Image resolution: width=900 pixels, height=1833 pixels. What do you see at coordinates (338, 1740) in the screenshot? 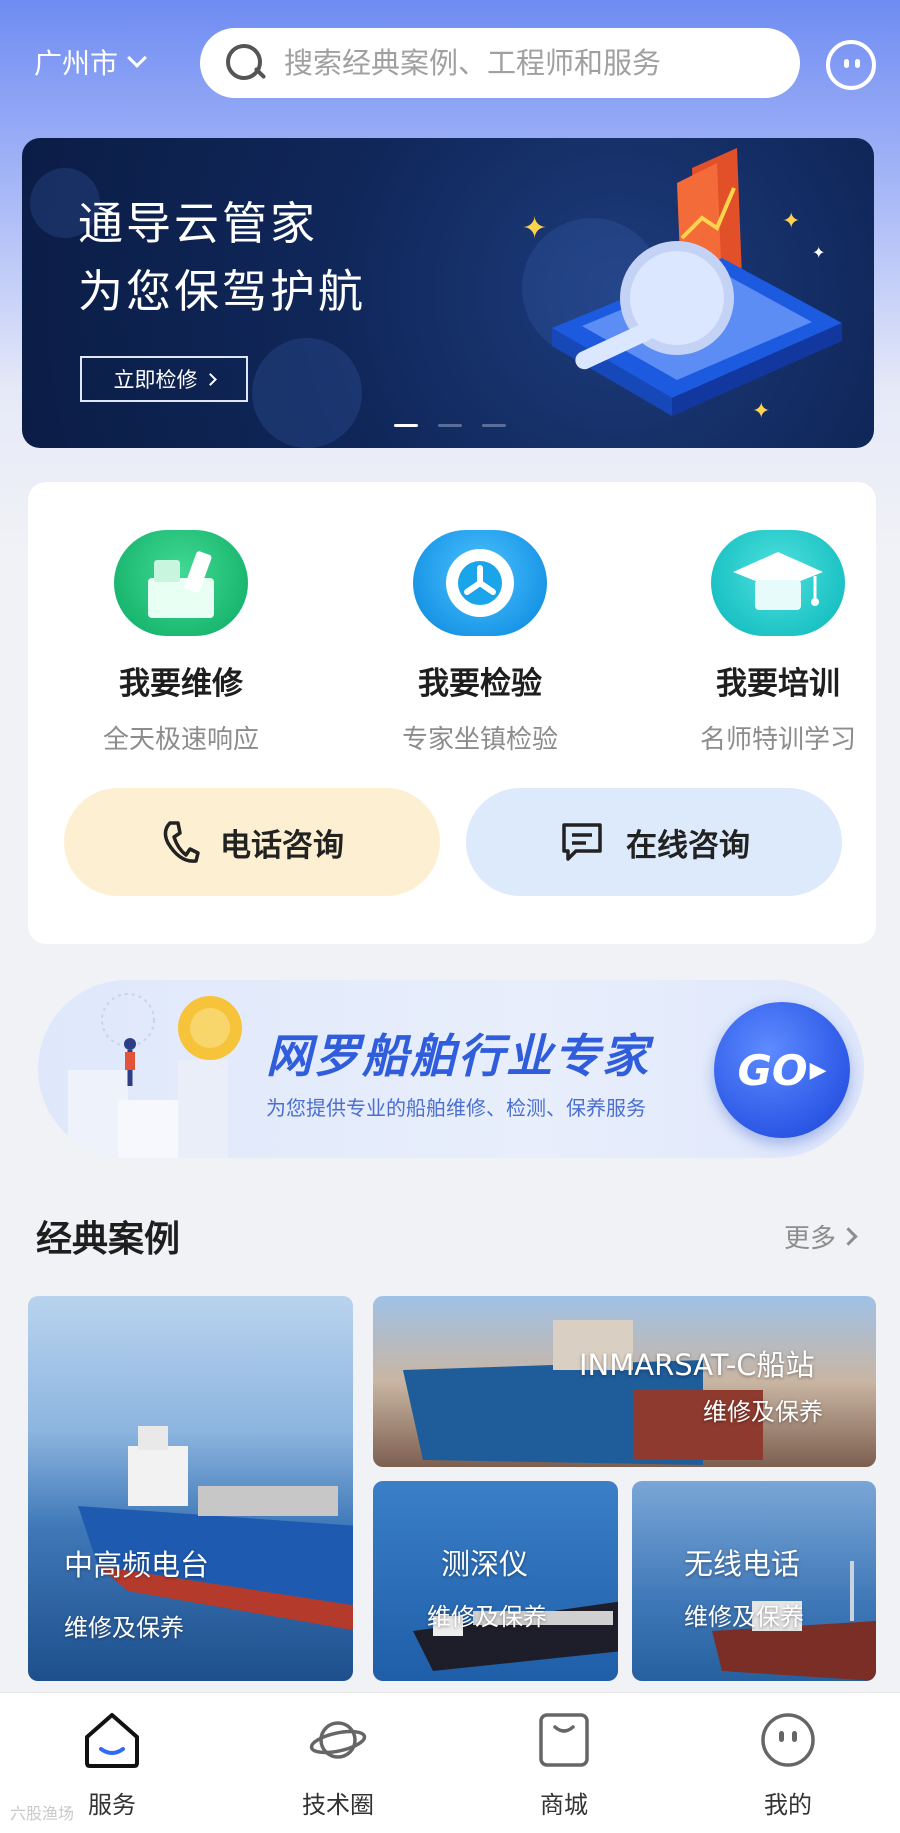
I see `planet-icon` at bounding box center [338, 1740].